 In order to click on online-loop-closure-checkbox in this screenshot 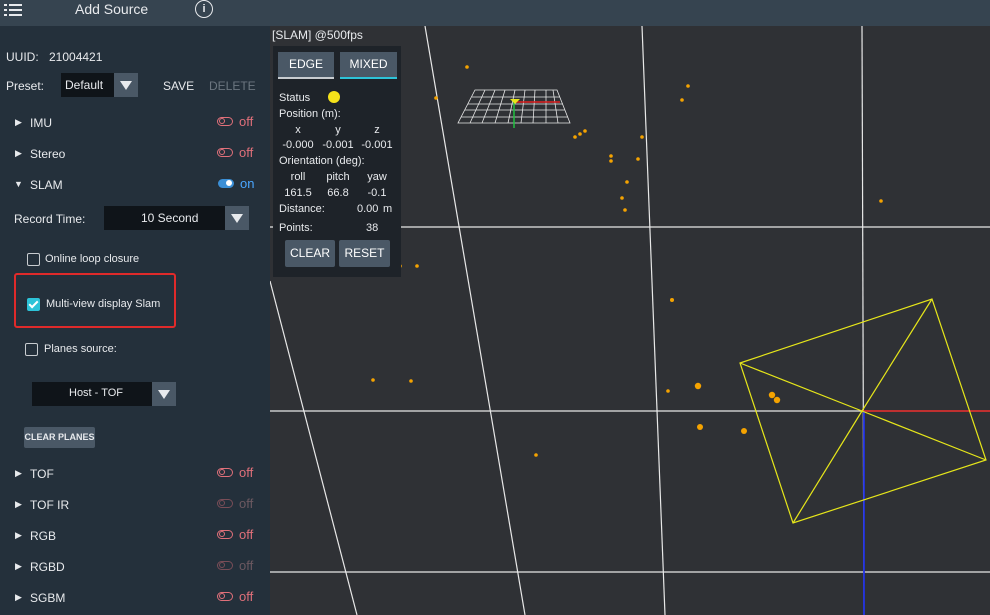, I will do `click(33, 259)`.